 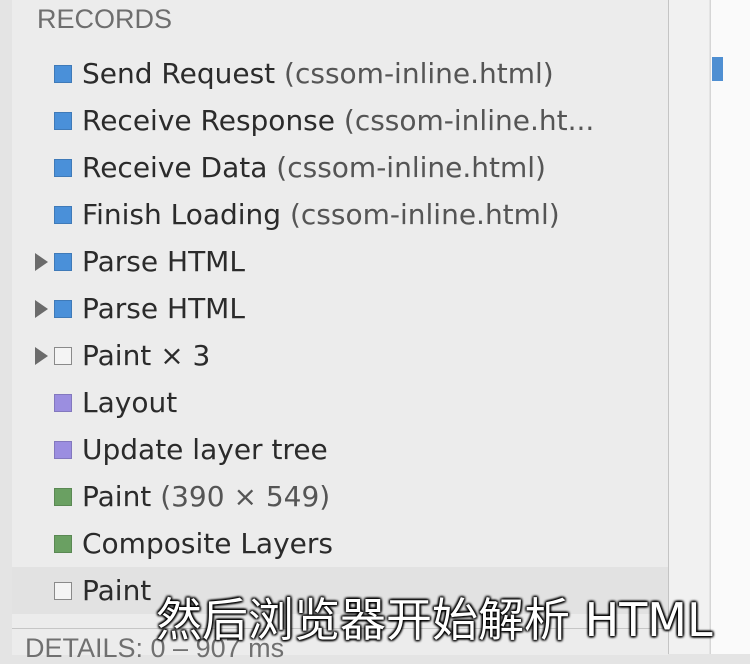 What do you see at coordinates (689, 327) in the screenshot?
I see `timeline-divider-strip` at bounding box center [689, 327].